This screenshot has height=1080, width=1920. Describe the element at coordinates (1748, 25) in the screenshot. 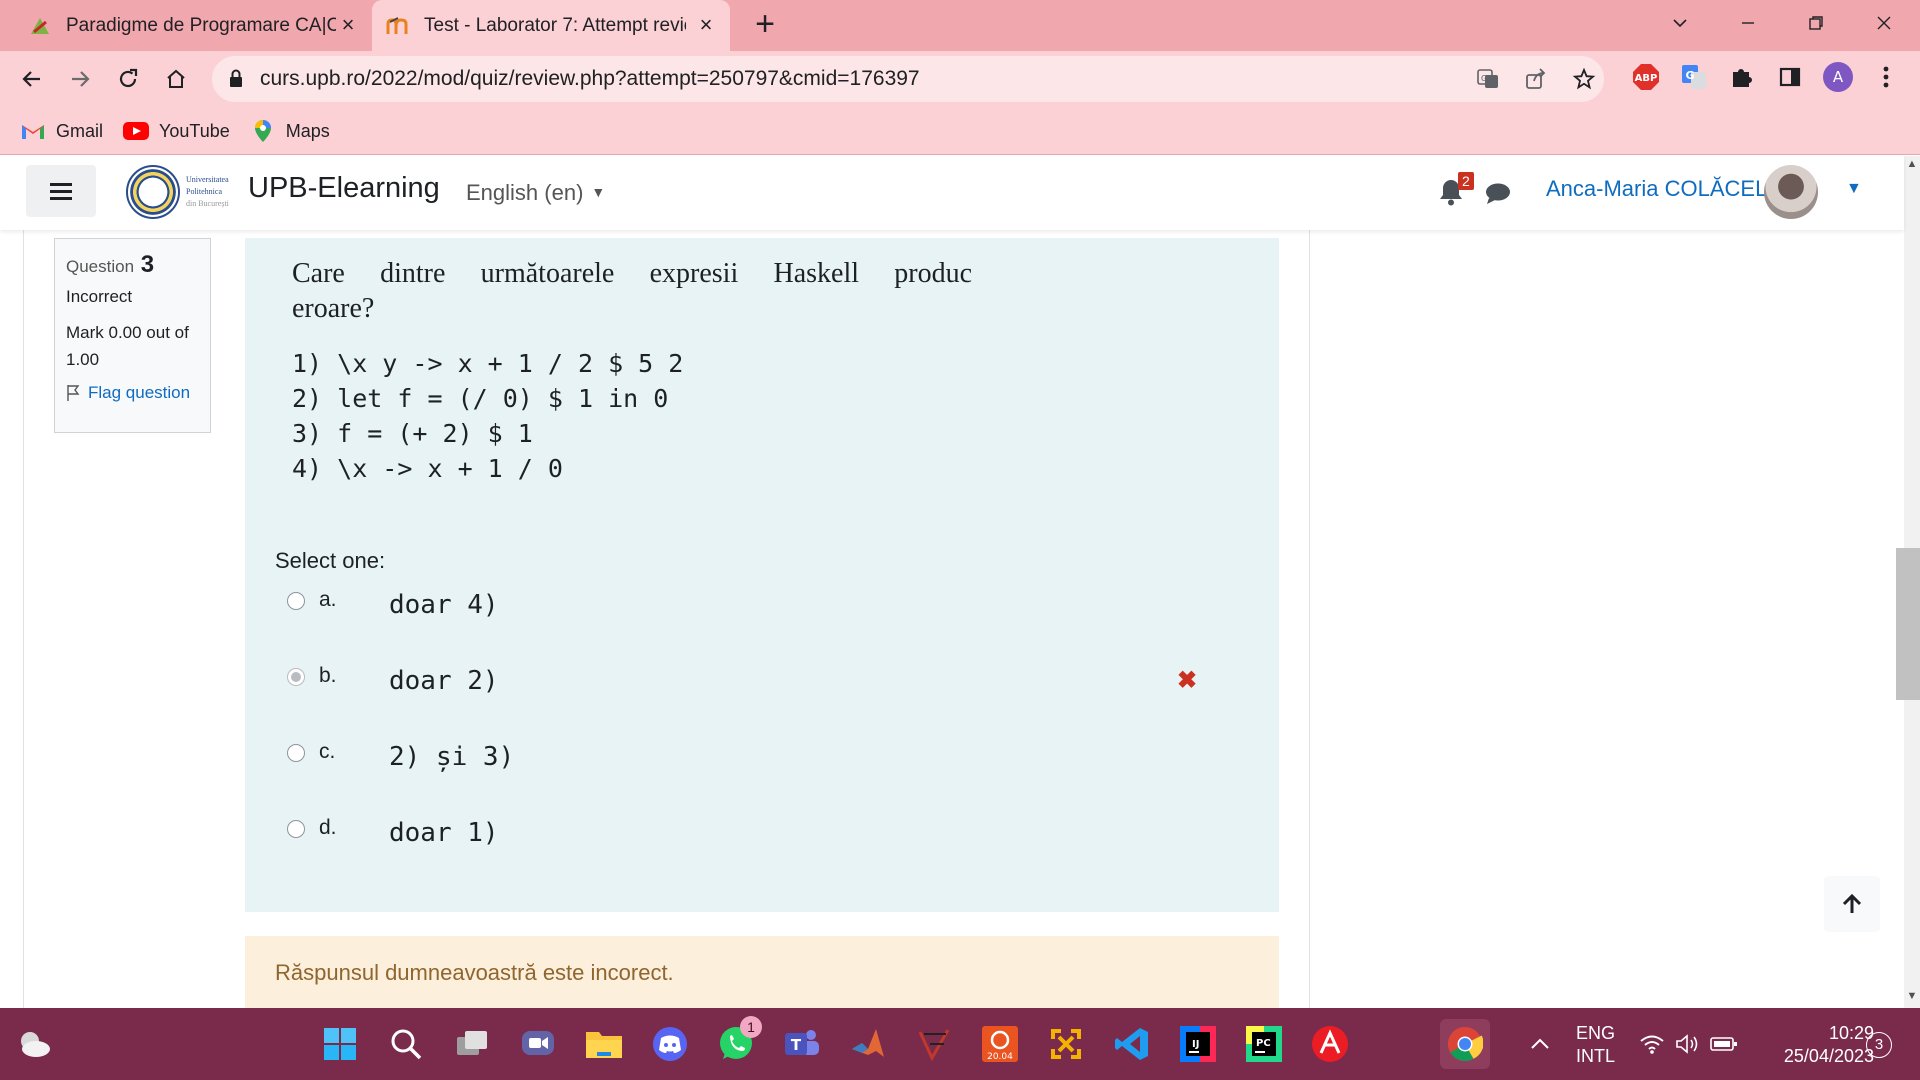

I see `minimize-button` at that location.